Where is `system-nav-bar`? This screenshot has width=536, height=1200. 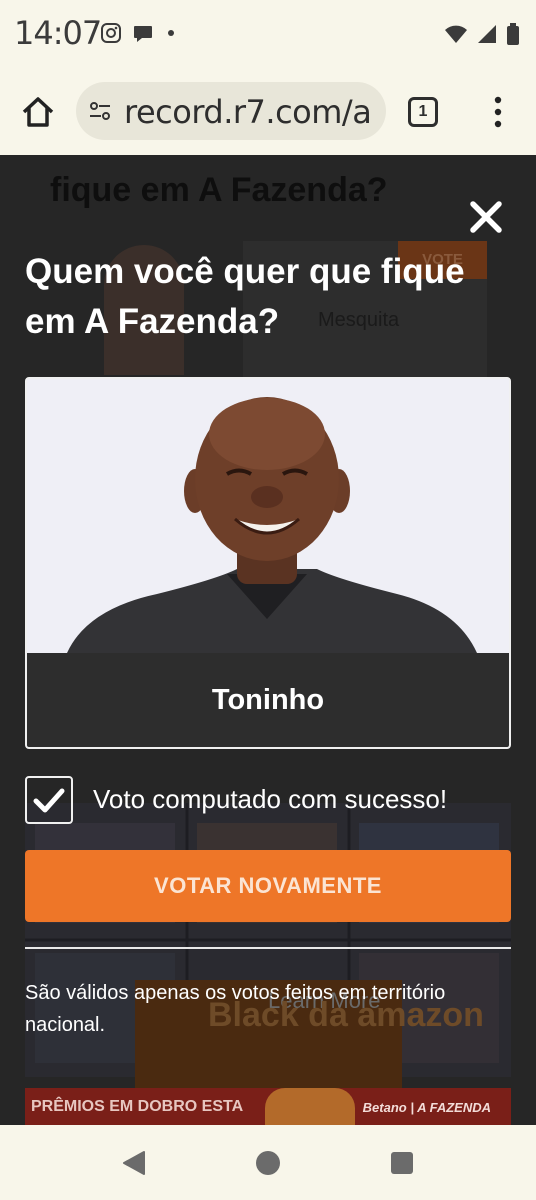
system-nav-bar is located at coordinates (268, 1162).